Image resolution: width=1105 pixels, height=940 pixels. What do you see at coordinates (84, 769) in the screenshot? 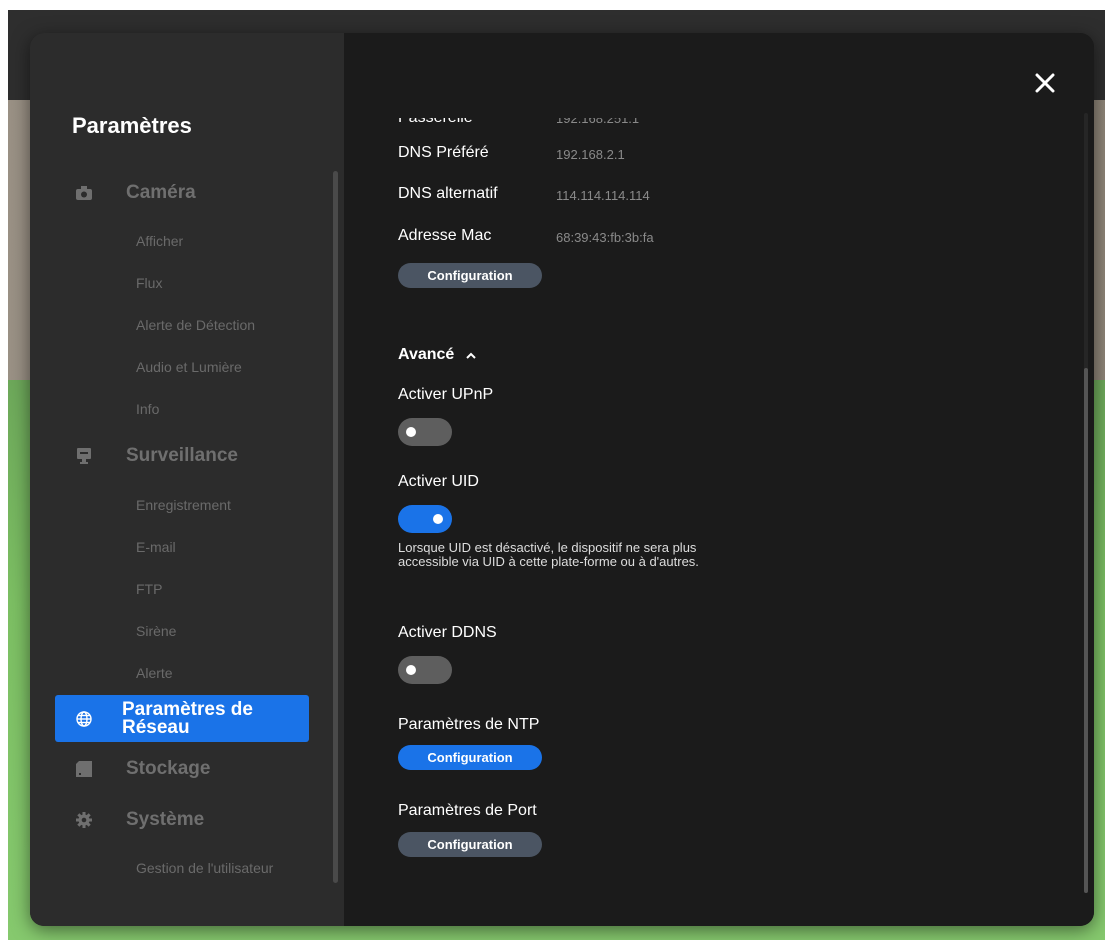
I see `storage-icon` at bounding box center [84, 769].